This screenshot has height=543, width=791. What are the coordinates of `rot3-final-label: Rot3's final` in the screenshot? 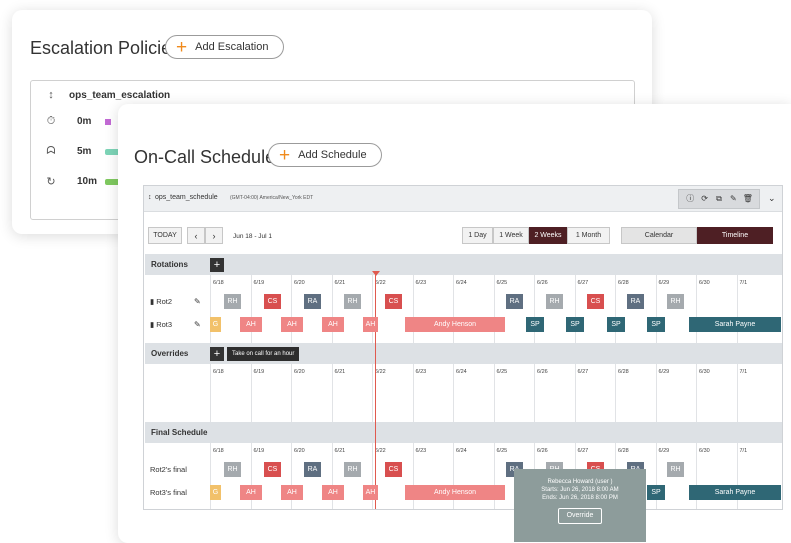 It's located at (168, 492).